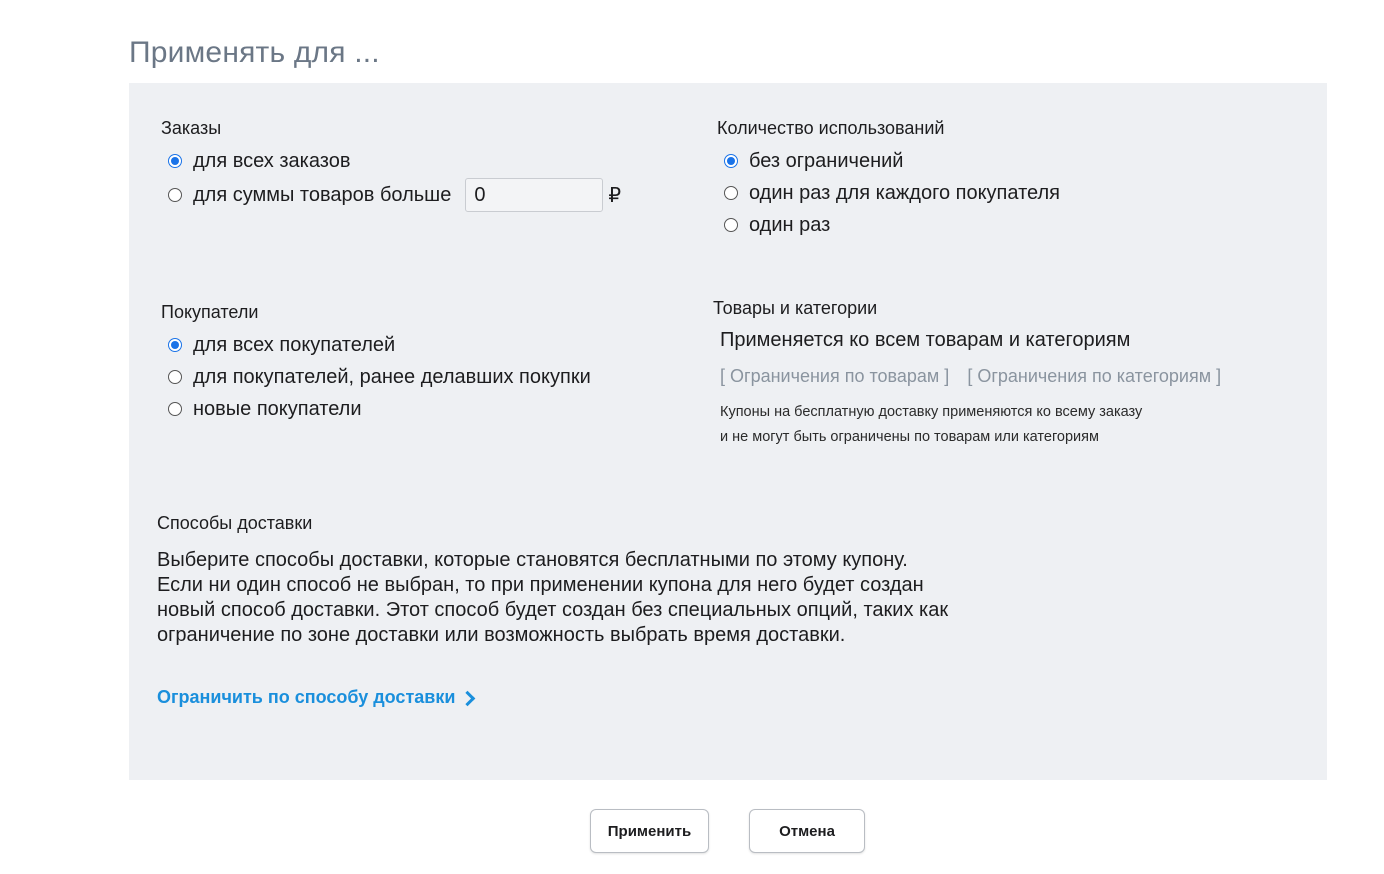  I want to click on usage-option-unlimited-label: без ограничений, so click(826, 160).